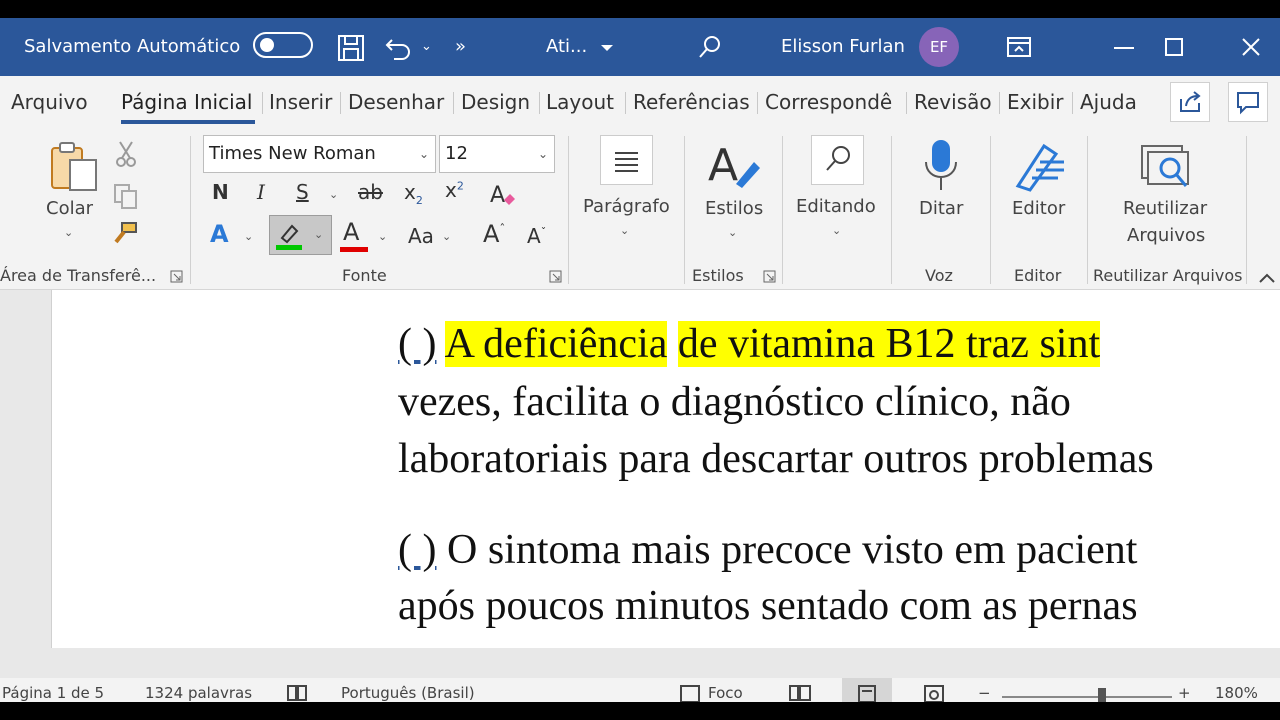 This screenshot has height=720, width=1280. Describe the element at coordinates (446, 236) in the screenshot. I see `change-case-dropdown-icon: ⌄` at that location.